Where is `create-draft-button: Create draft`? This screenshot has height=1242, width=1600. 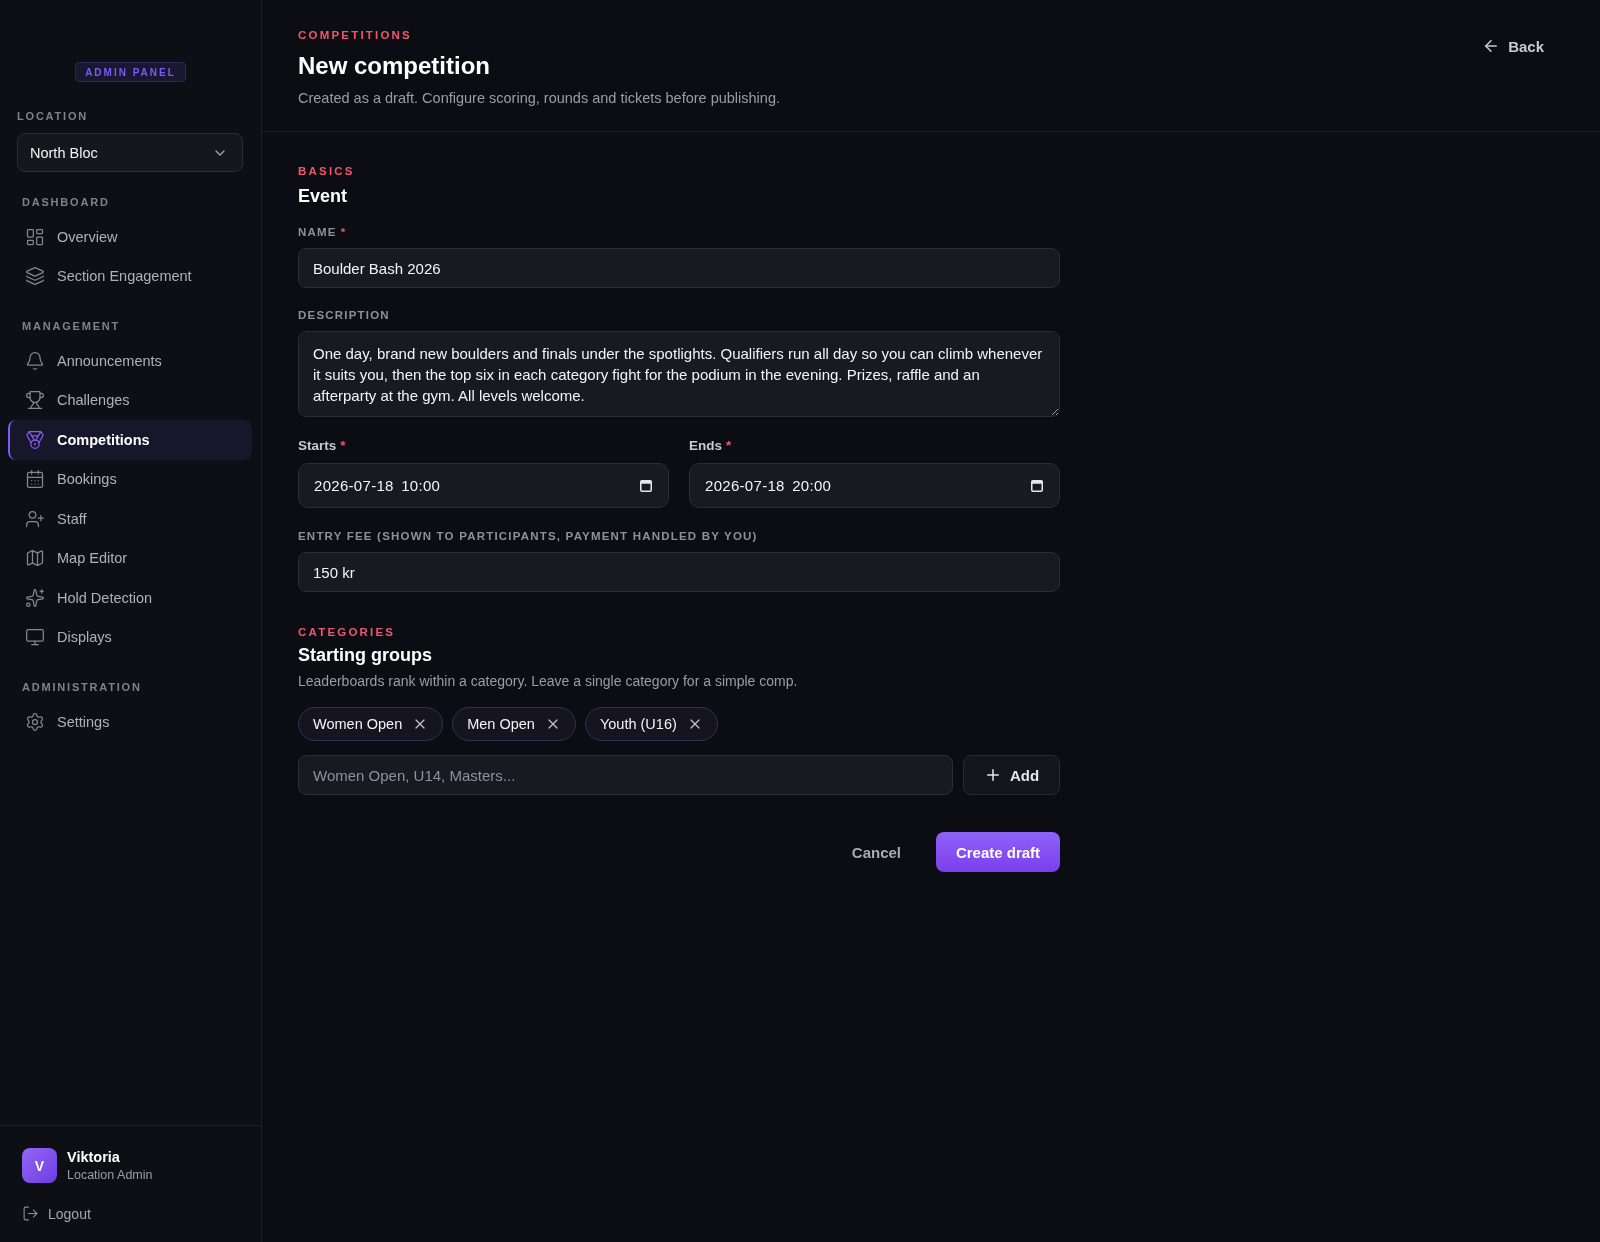 create-draft-button: Create draft is located at coordinates (998, 852).